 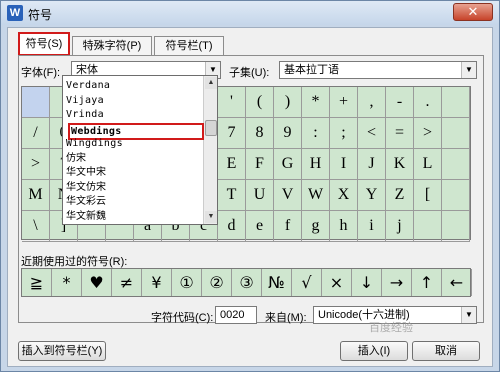 What do you see at coordinates (316, 226) in the screenshot?
I see `symbol-cell: g` at bounding box center [316, 226].